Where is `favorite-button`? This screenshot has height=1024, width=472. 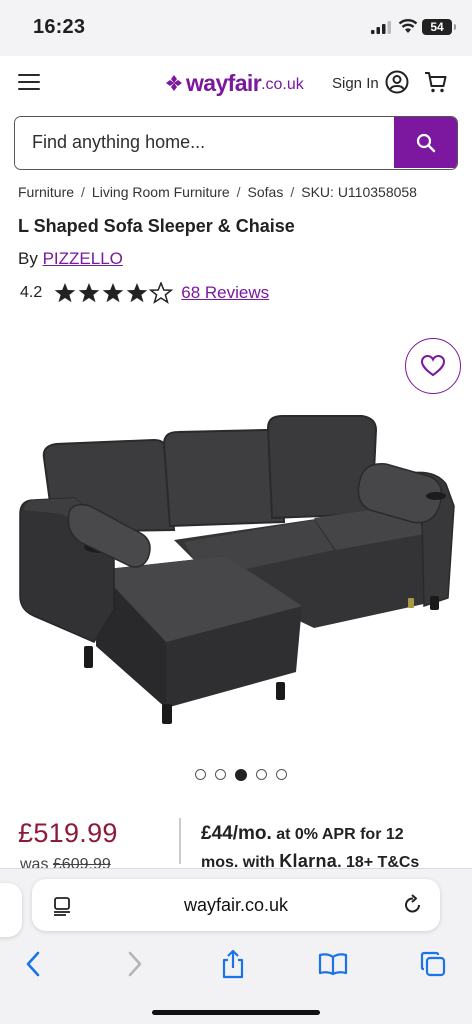
favorite-button is located at coordinates (433, 366).